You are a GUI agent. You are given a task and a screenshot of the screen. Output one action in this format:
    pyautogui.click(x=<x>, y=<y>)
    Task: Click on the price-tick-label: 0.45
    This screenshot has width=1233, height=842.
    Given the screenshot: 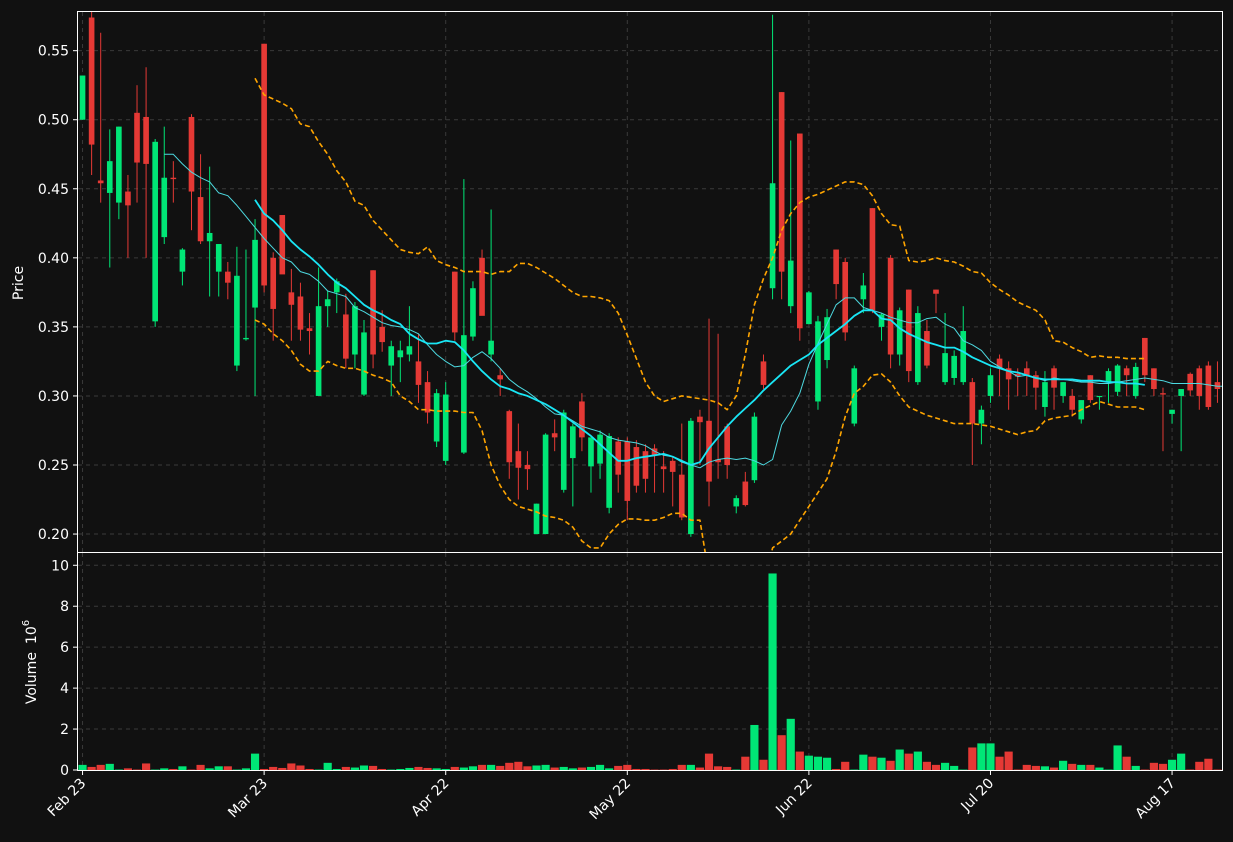 What is the action you would take?
    pyautogui.click(x=53, y=190)
    